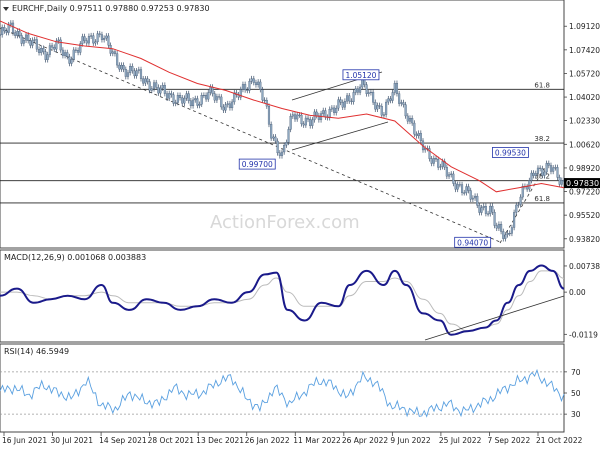  Describe the element at coordinates (317, 440) in the screenshot. I see `x-tick-label-6: 11 Mar 2022` at that location.